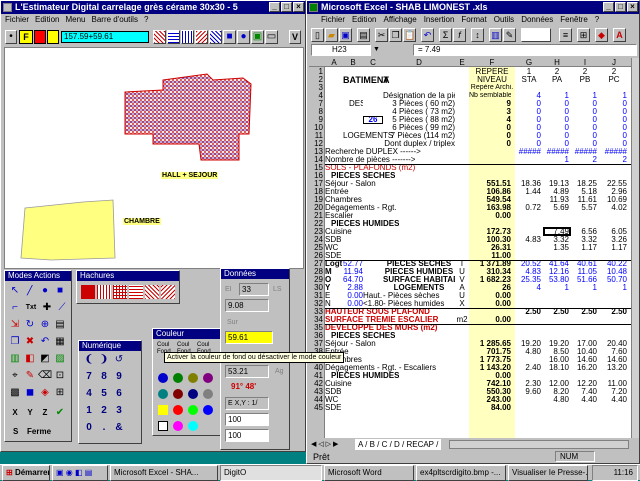 The height and width of the screenshot is (481, 640). What do you see at coordinates (317, 35) in the screenshot?
I see `new-file-icon: ▯` at bounding box center [317, 35].